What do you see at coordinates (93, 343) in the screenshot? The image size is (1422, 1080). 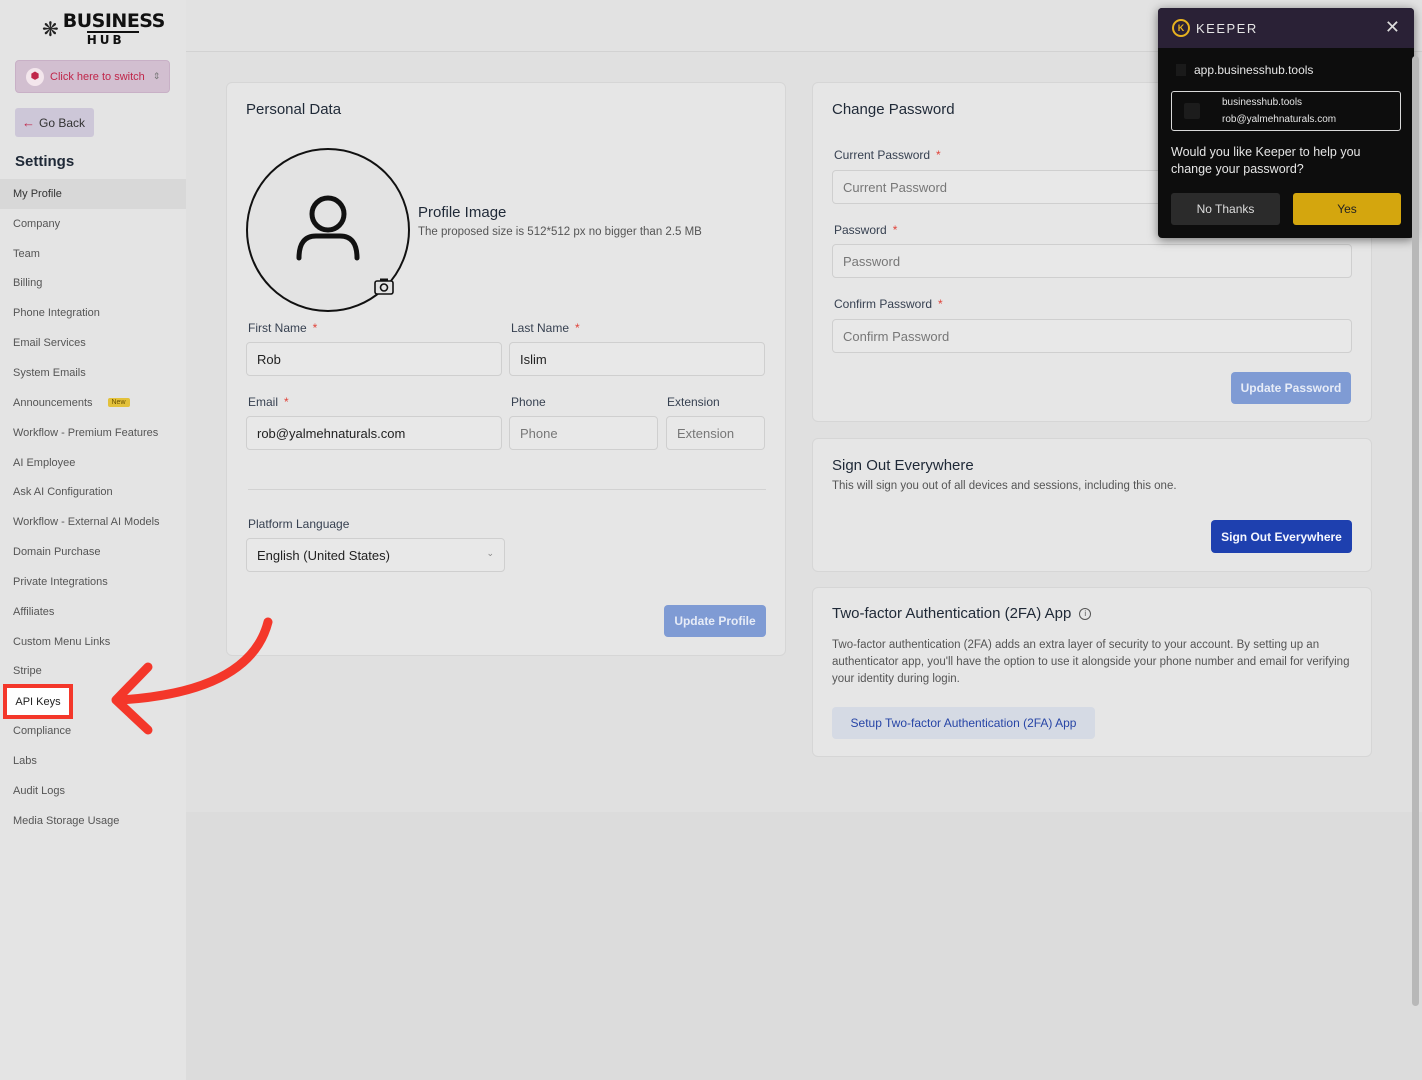 I see `nav-item-email-services: Email Services` at bounding box center [93, 343].